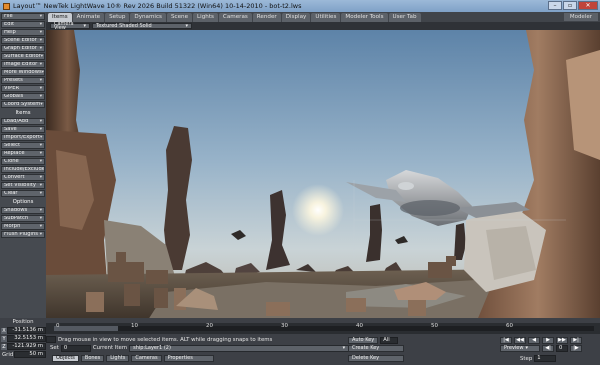  Describe the element at coordinates (548, 340) in the screenshot. I see `play-button: ▶` at that location.